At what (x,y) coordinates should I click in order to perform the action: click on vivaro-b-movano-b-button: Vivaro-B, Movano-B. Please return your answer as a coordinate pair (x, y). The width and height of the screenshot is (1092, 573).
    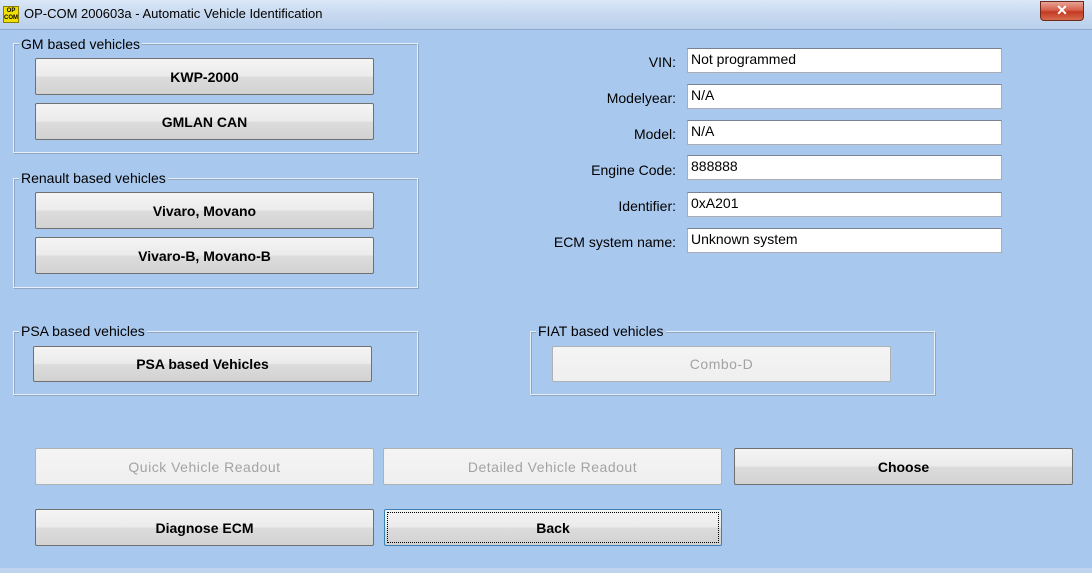
    Looking at the image, I should click on (204, 255).